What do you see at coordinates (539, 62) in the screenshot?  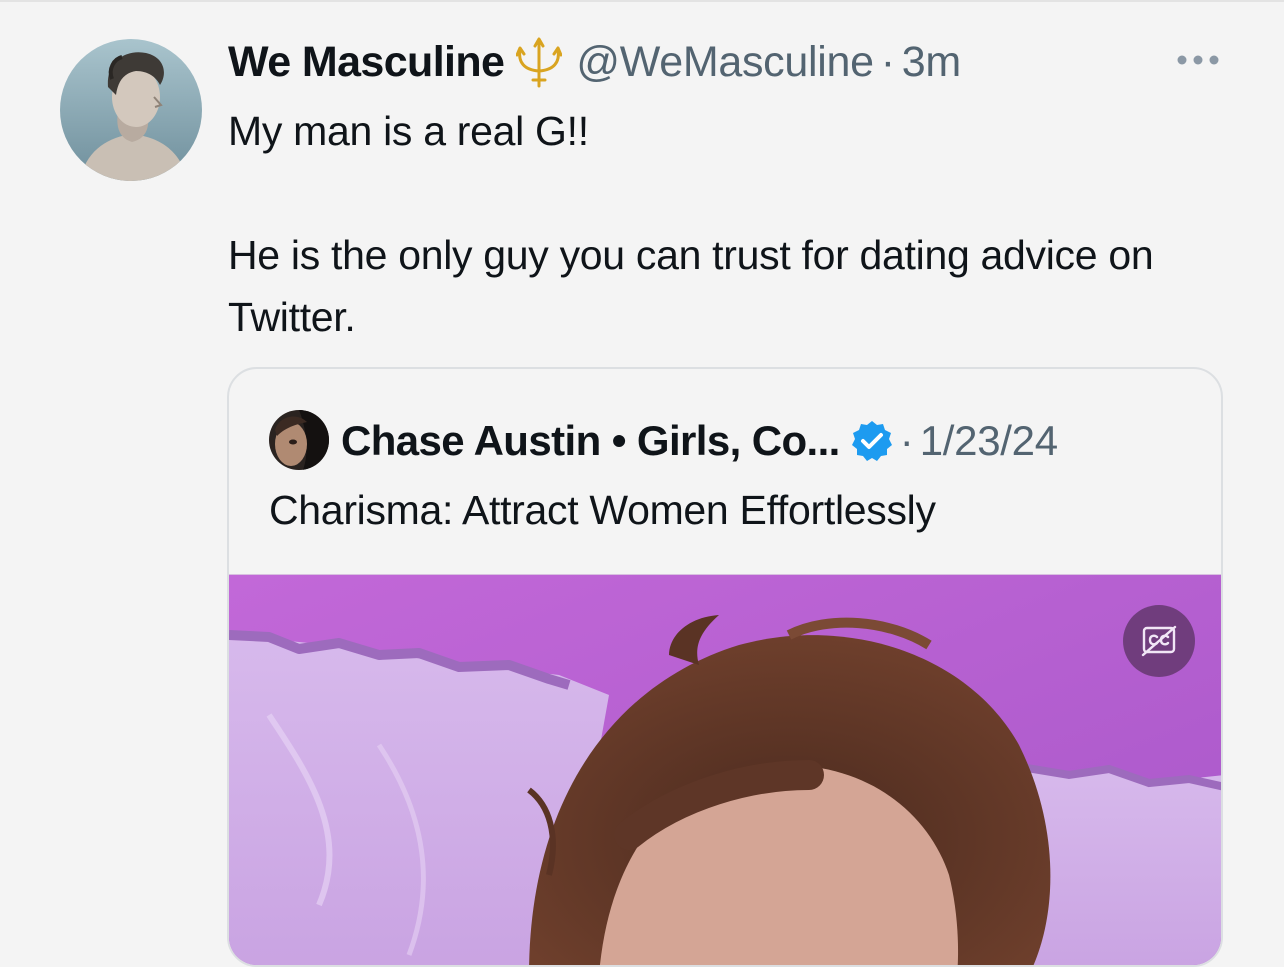 I see `trident-icon` at bounding box center [539, 62].